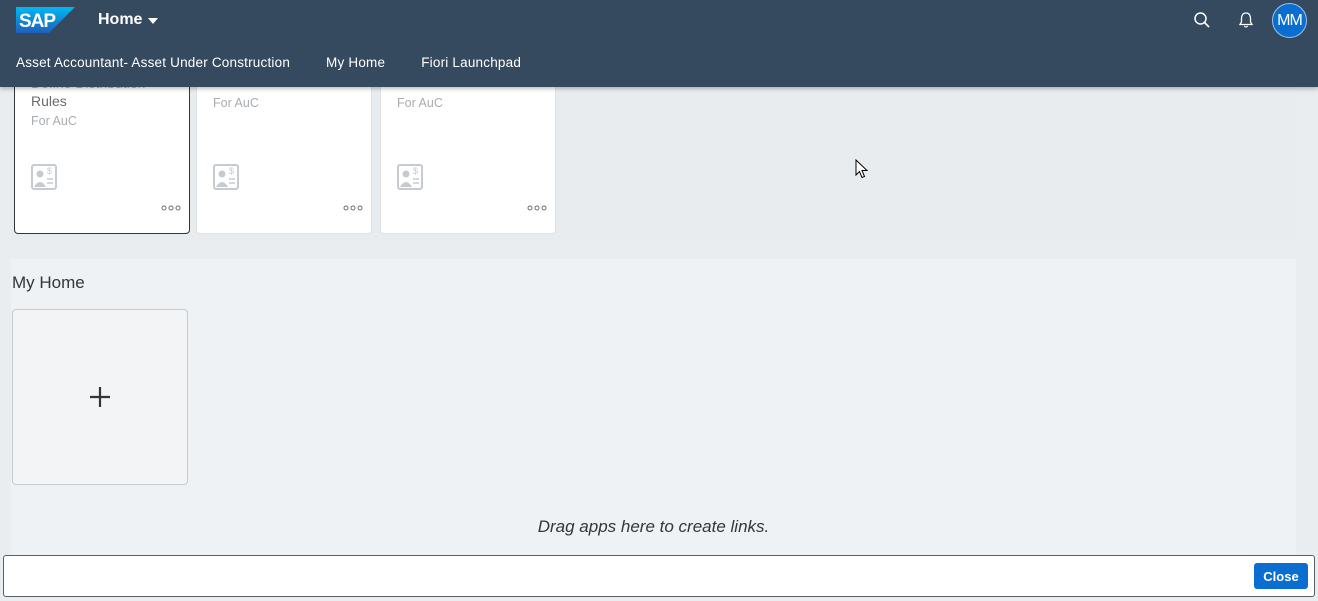 This screenshot has height=601, width=1318. I want to click on search-icon, so click(1202, 20).